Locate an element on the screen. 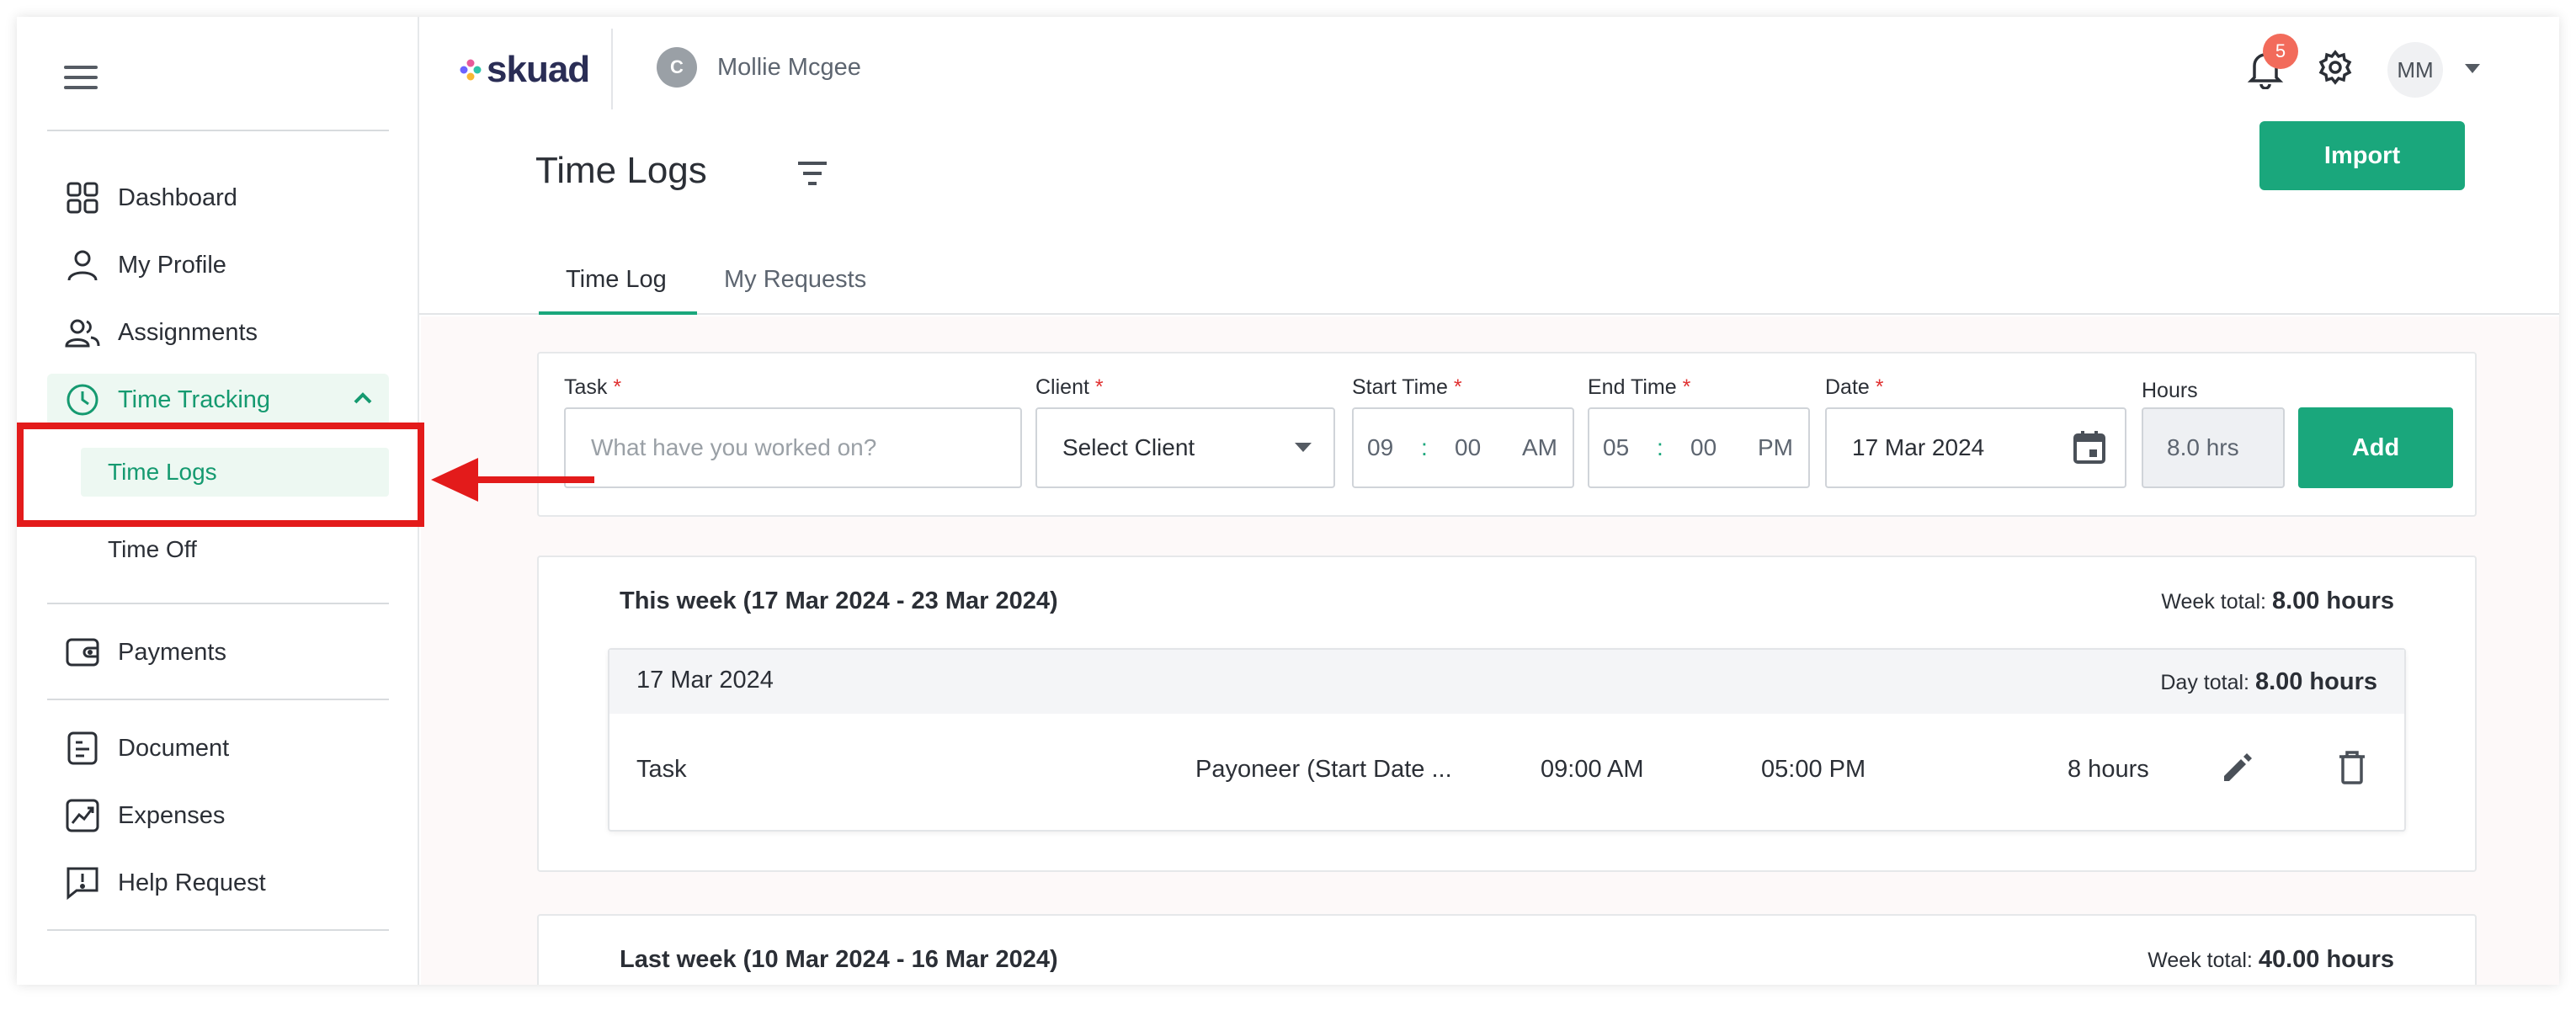 Image resolution: width=2576 pixels, height=1010 pixels. sidebar-item-label: Time Tracking is located at coordinates (195, 399).